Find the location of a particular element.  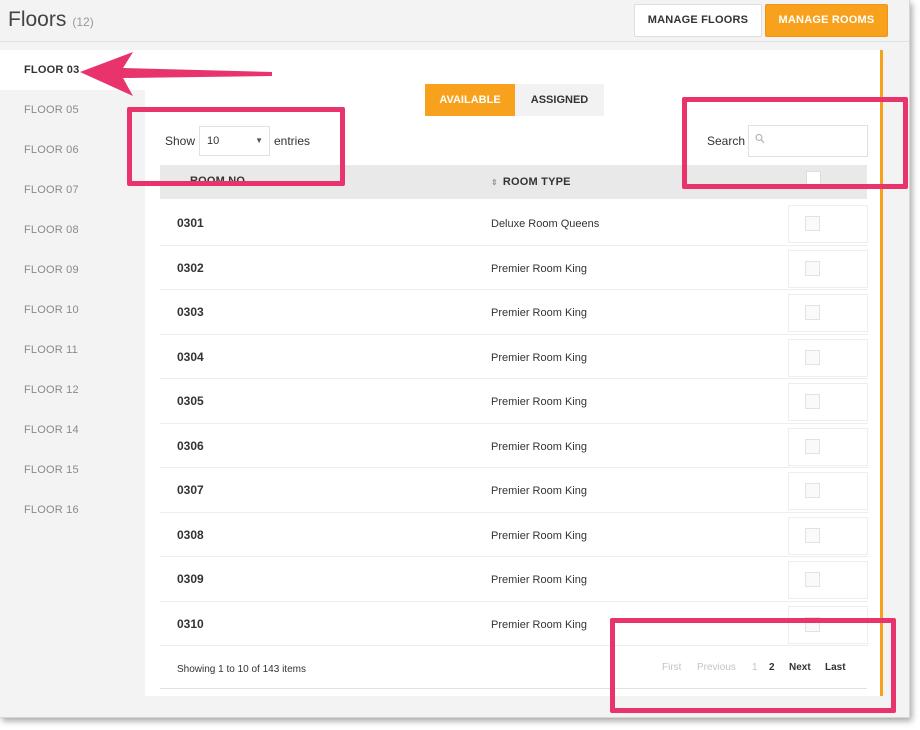

page-title: Floors (12) is located at coordinates (51, 20).